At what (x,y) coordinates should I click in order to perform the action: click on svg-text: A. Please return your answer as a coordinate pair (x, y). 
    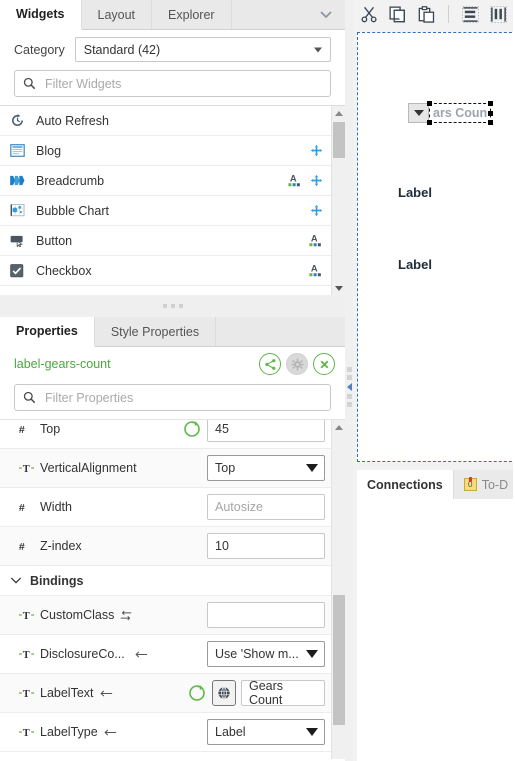
    Looking at the image, I should click on (314, 238).